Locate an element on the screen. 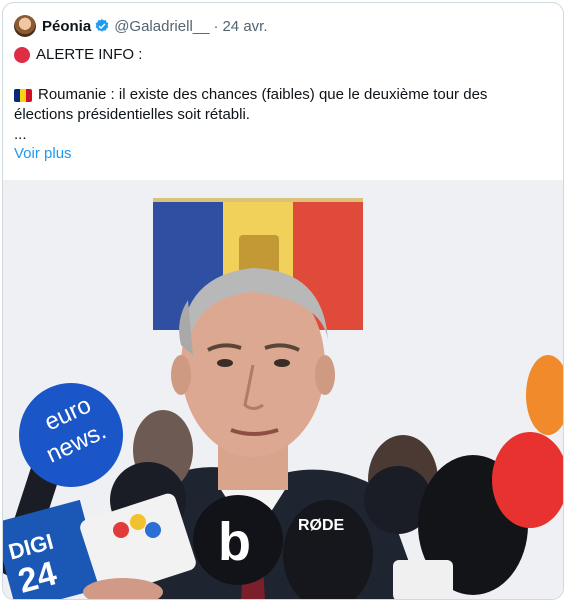  romania-flag-icon is located at coordinates (23, 95).